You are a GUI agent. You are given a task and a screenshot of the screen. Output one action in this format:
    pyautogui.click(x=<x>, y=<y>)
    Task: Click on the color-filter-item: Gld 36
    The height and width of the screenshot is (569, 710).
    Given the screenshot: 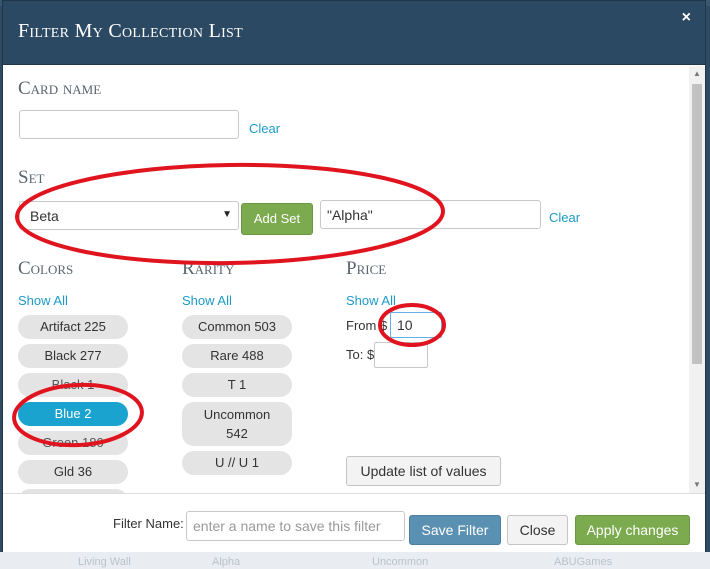 What is the action you would take?
    pyautogui.click(x=73, y=472)
    